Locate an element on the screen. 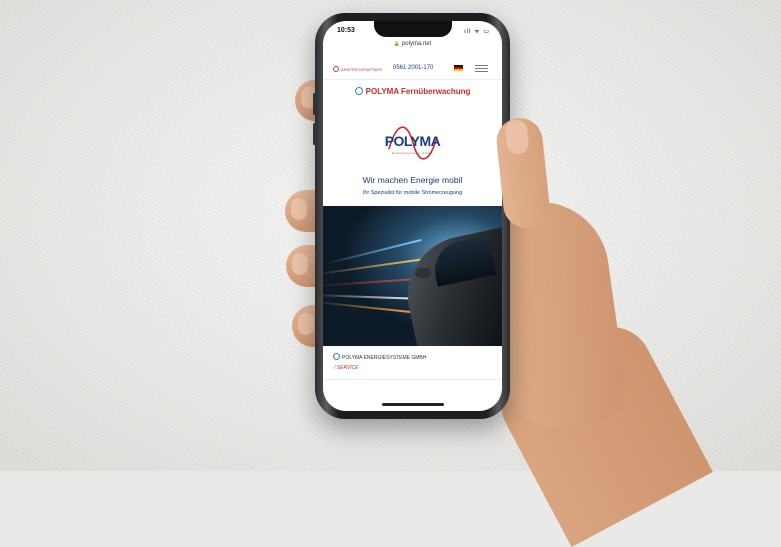 This screenshot has width=781, height=547. fernueberwachung-label: POLYMA Fernüberwachung is located at coordinates (418, 91).